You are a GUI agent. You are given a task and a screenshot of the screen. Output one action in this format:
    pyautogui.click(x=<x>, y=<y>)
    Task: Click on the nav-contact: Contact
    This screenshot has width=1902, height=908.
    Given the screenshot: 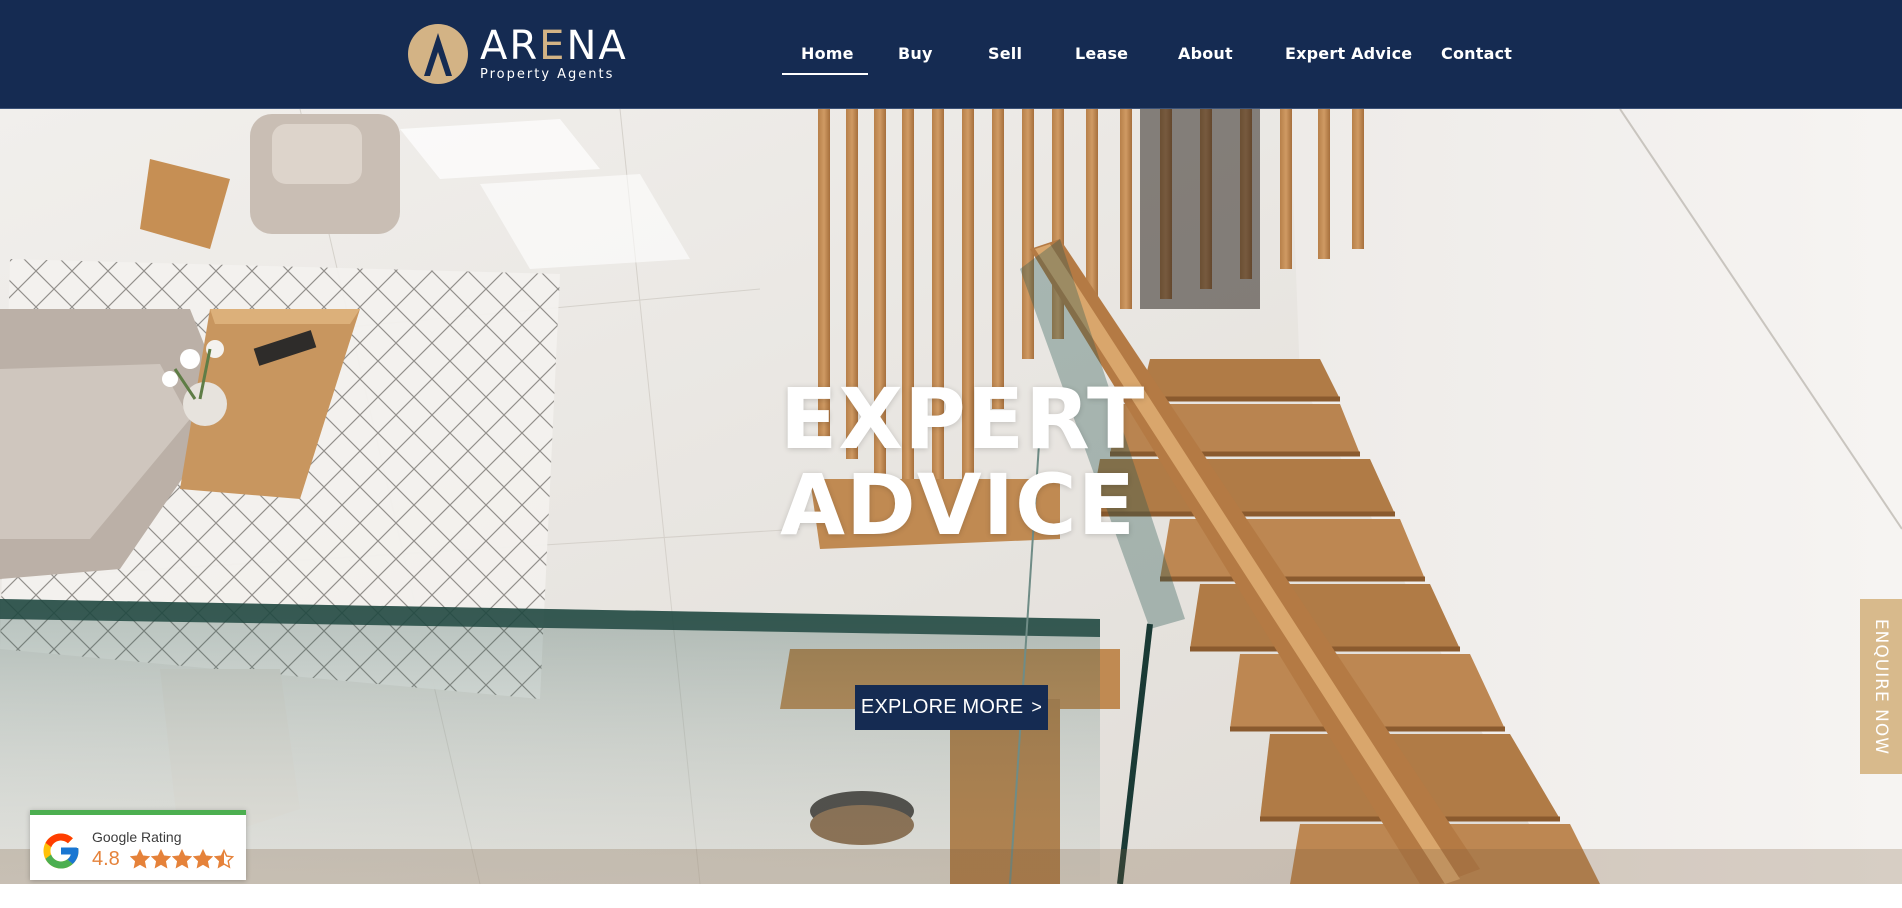 What is the action you would take?
    pyautogui.click(x=1476, y=53)
    